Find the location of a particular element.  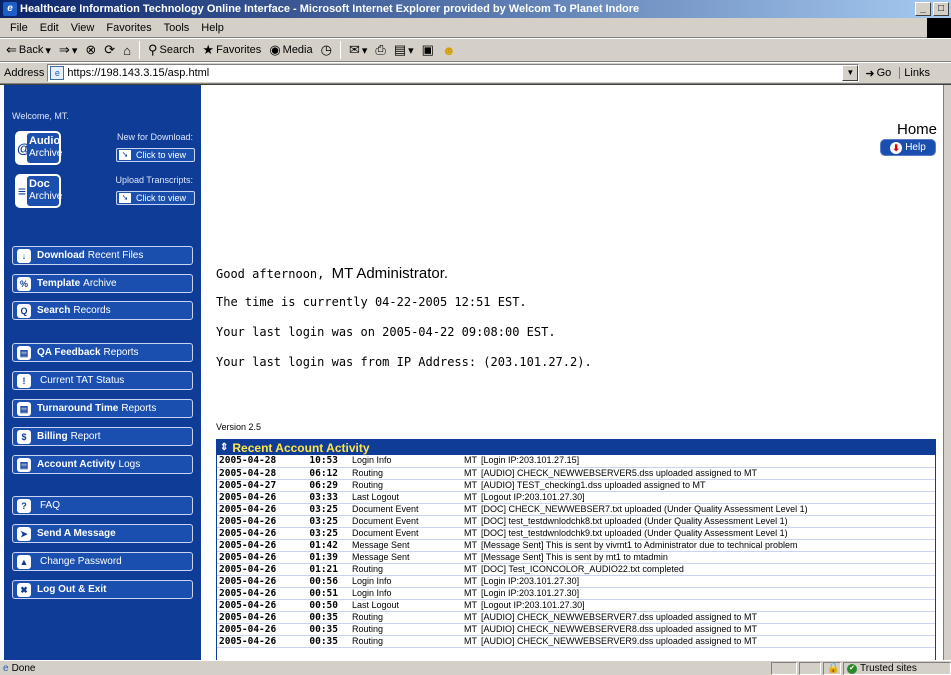

activity-time: 00:35 is located at coordinates (327, 629).